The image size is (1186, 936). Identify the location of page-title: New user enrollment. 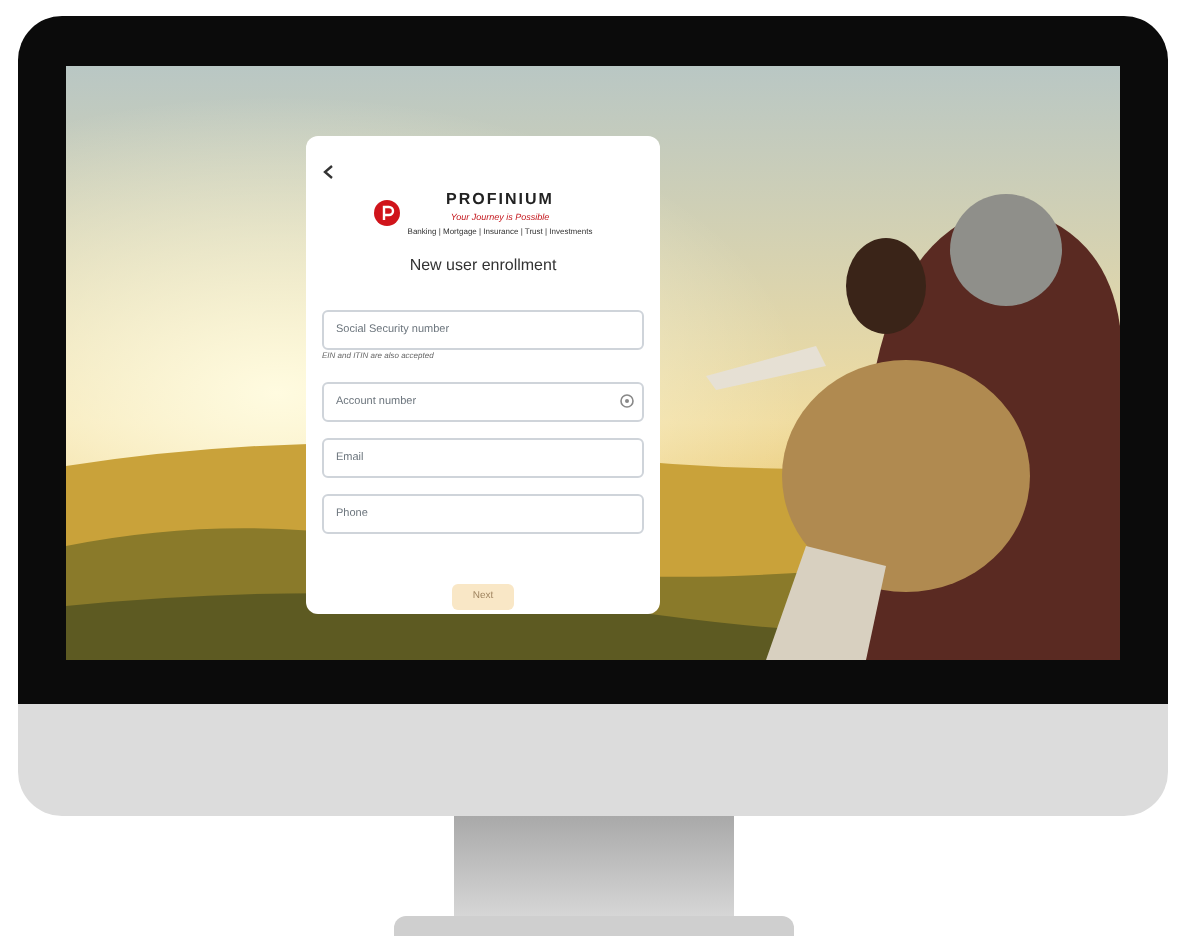
(483, 265).